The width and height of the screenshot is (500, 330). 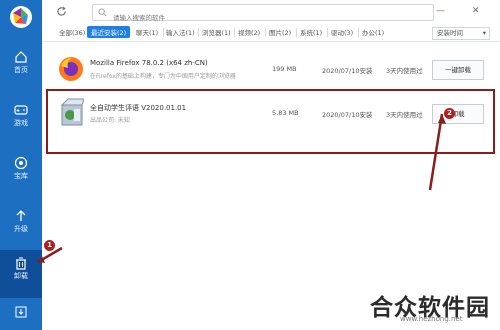 What do you see at coordinates (49, 245) in the screenshot?
I see `step-marker-1: 1` at bounding box center [49, 245].